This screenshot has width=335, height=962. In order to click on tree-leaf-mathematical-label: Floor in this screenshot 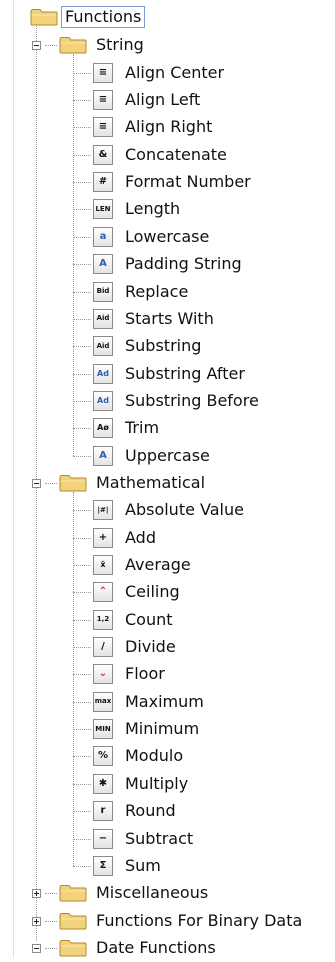, I will do `click(145, 674)`.